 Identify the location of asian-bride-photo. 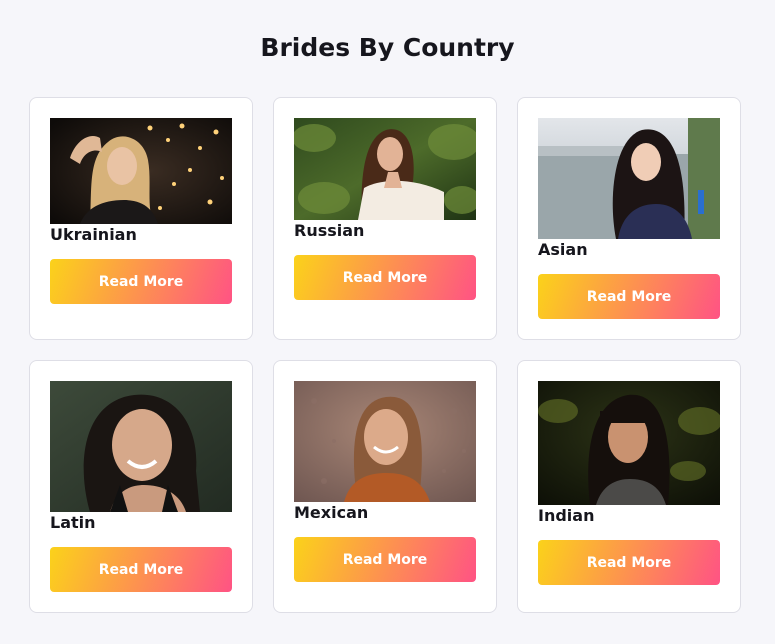
(629, 178).